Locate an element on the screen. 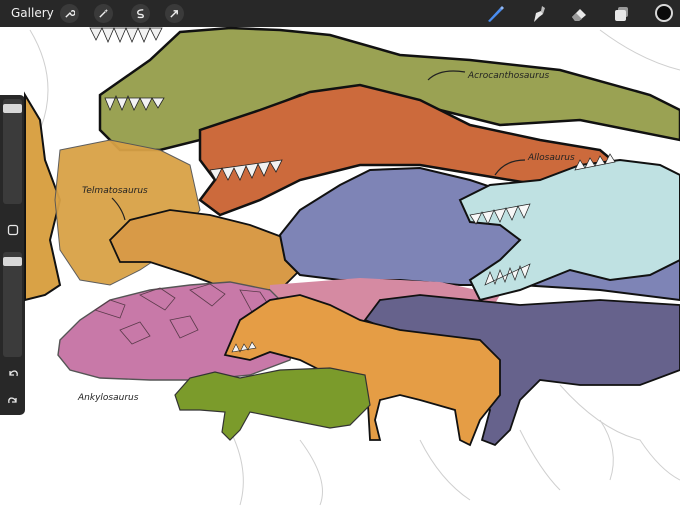  label-acrocanthosaurus: Acrocanthosaurus is located at coordinates (508, 76).